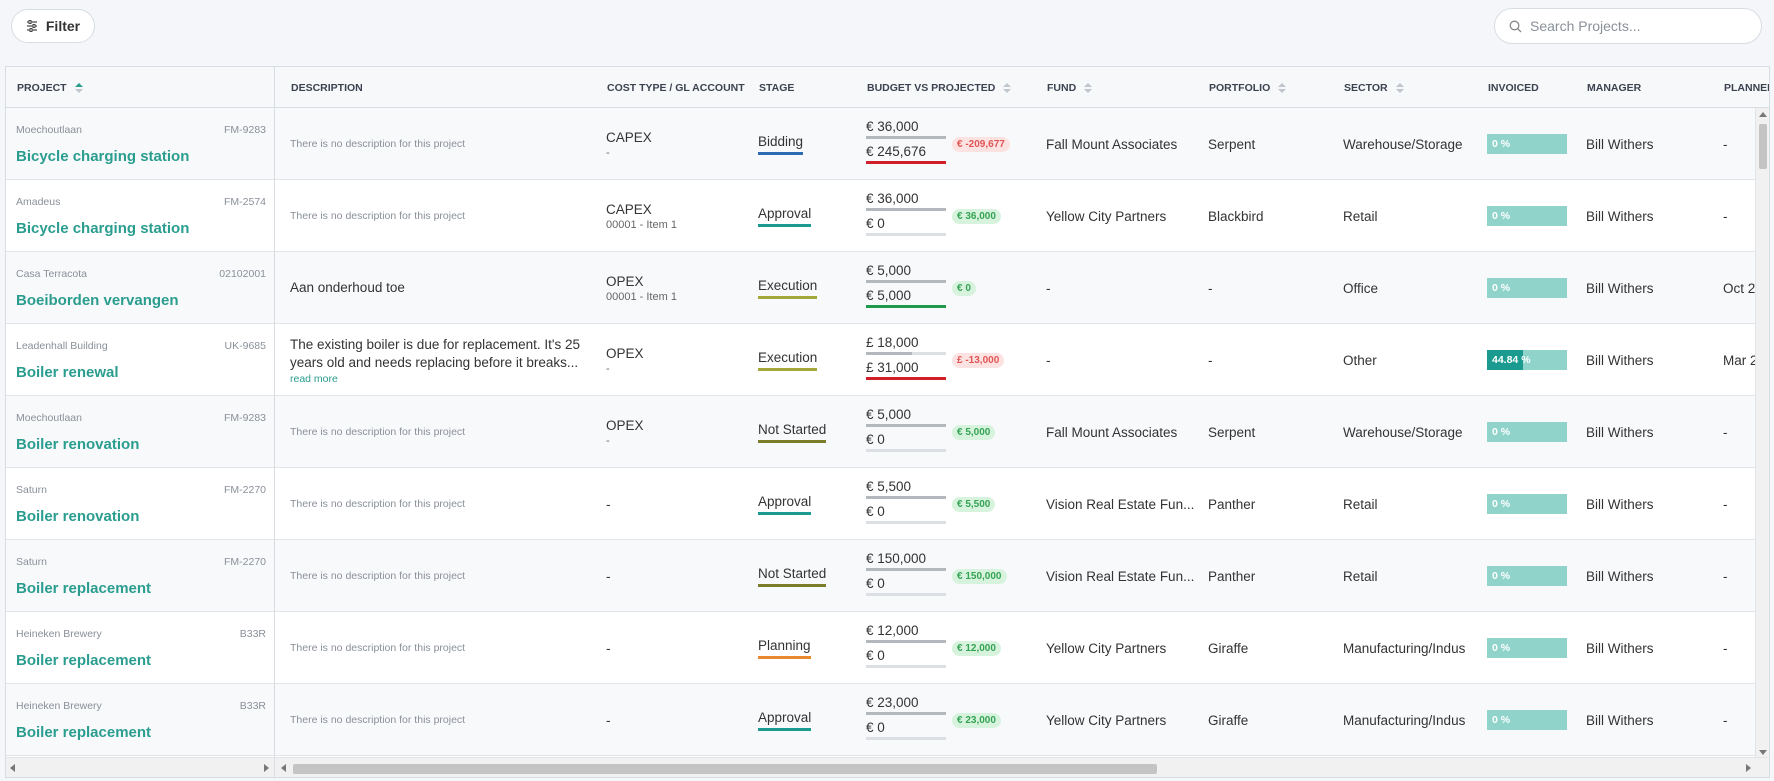  What do you see at coordinates (145, 300) in the screenshot?
I see `project-name-link: Boeiborden vervangen` at bounding box center [145, 300].